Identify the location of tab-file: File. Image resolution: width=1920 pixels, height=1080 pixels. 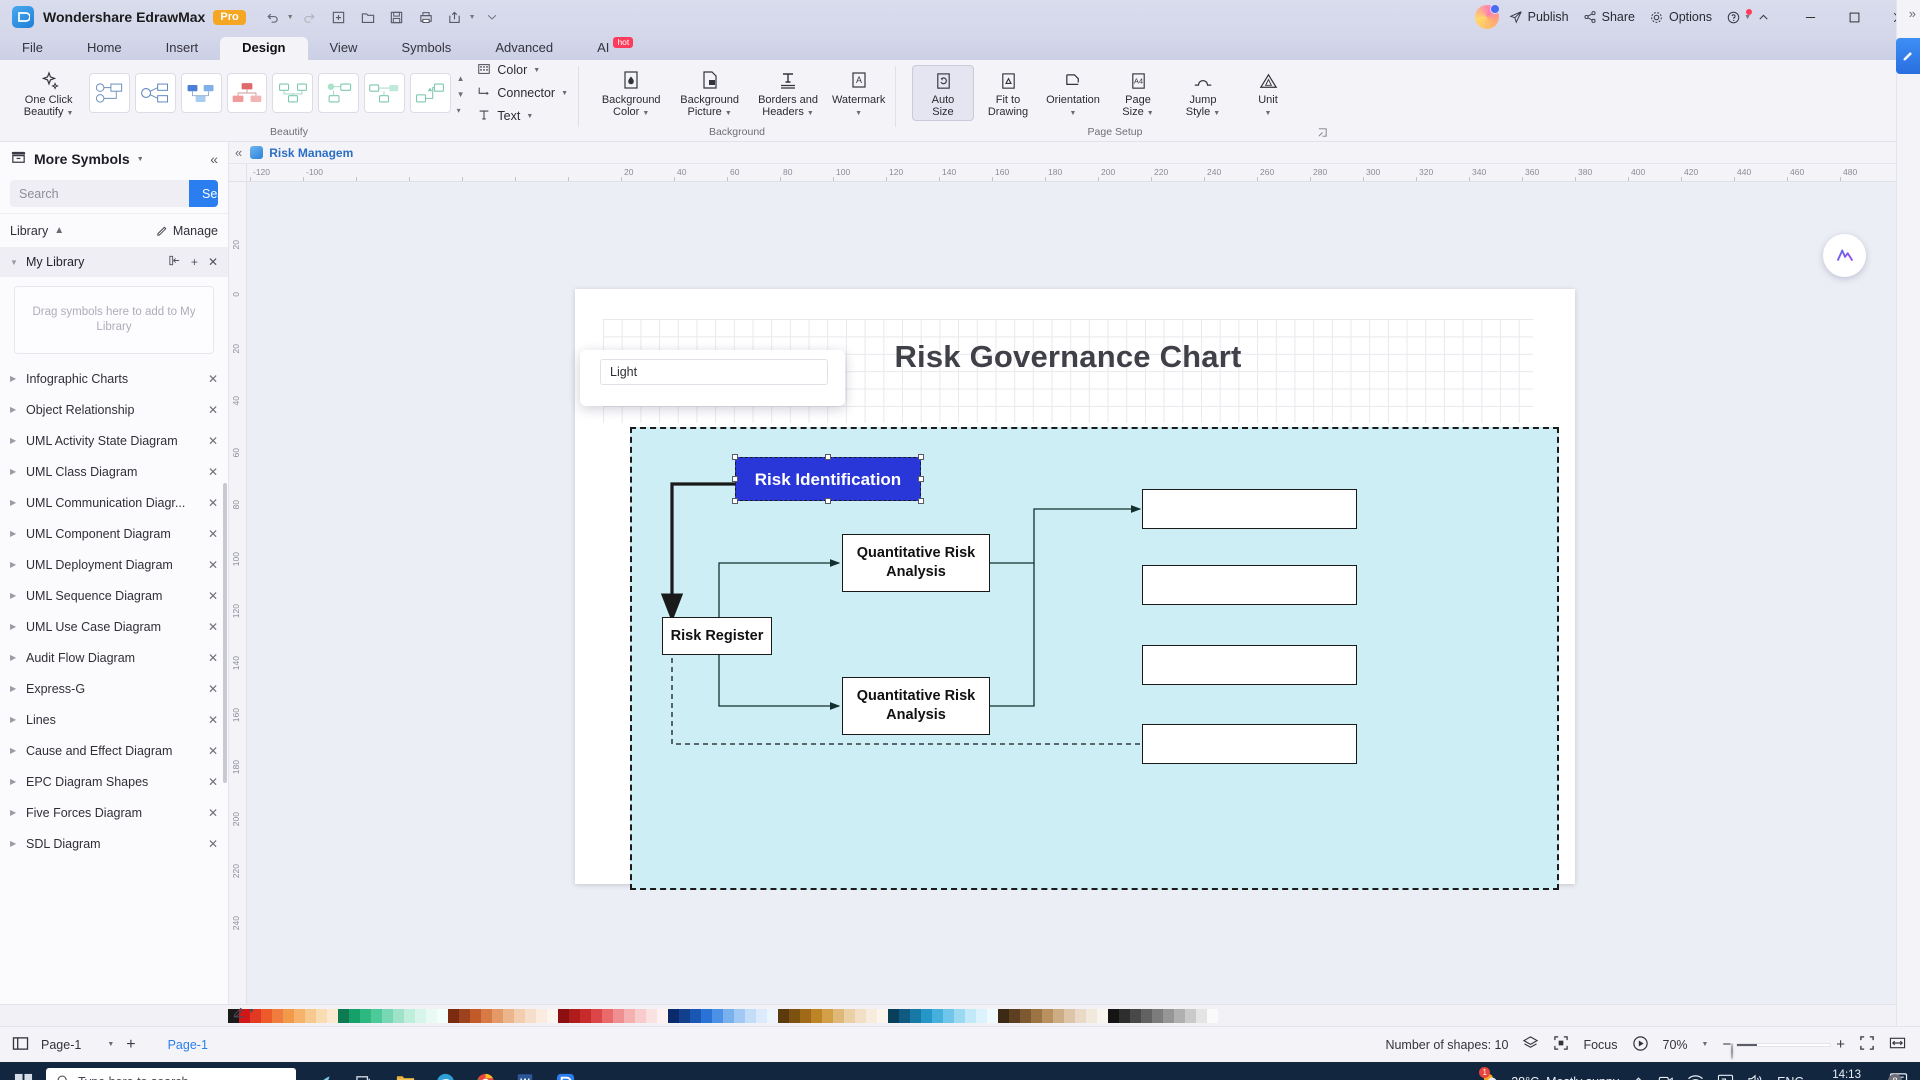
(32, 48).